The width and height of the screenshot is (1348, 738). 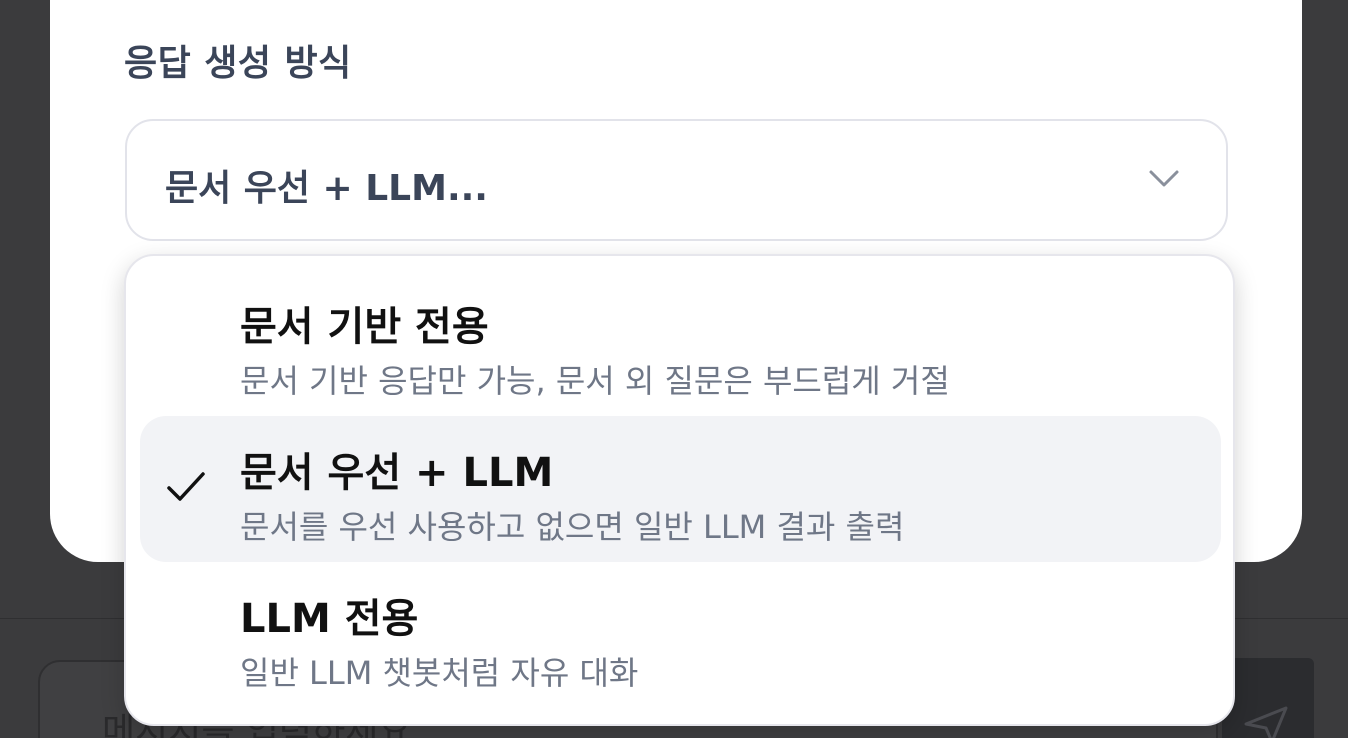 What do you see at coordinates (397, 473) in the screenshot?
I see `option-title: 문서 우선 + LLM` at bounding box center [397, 473].